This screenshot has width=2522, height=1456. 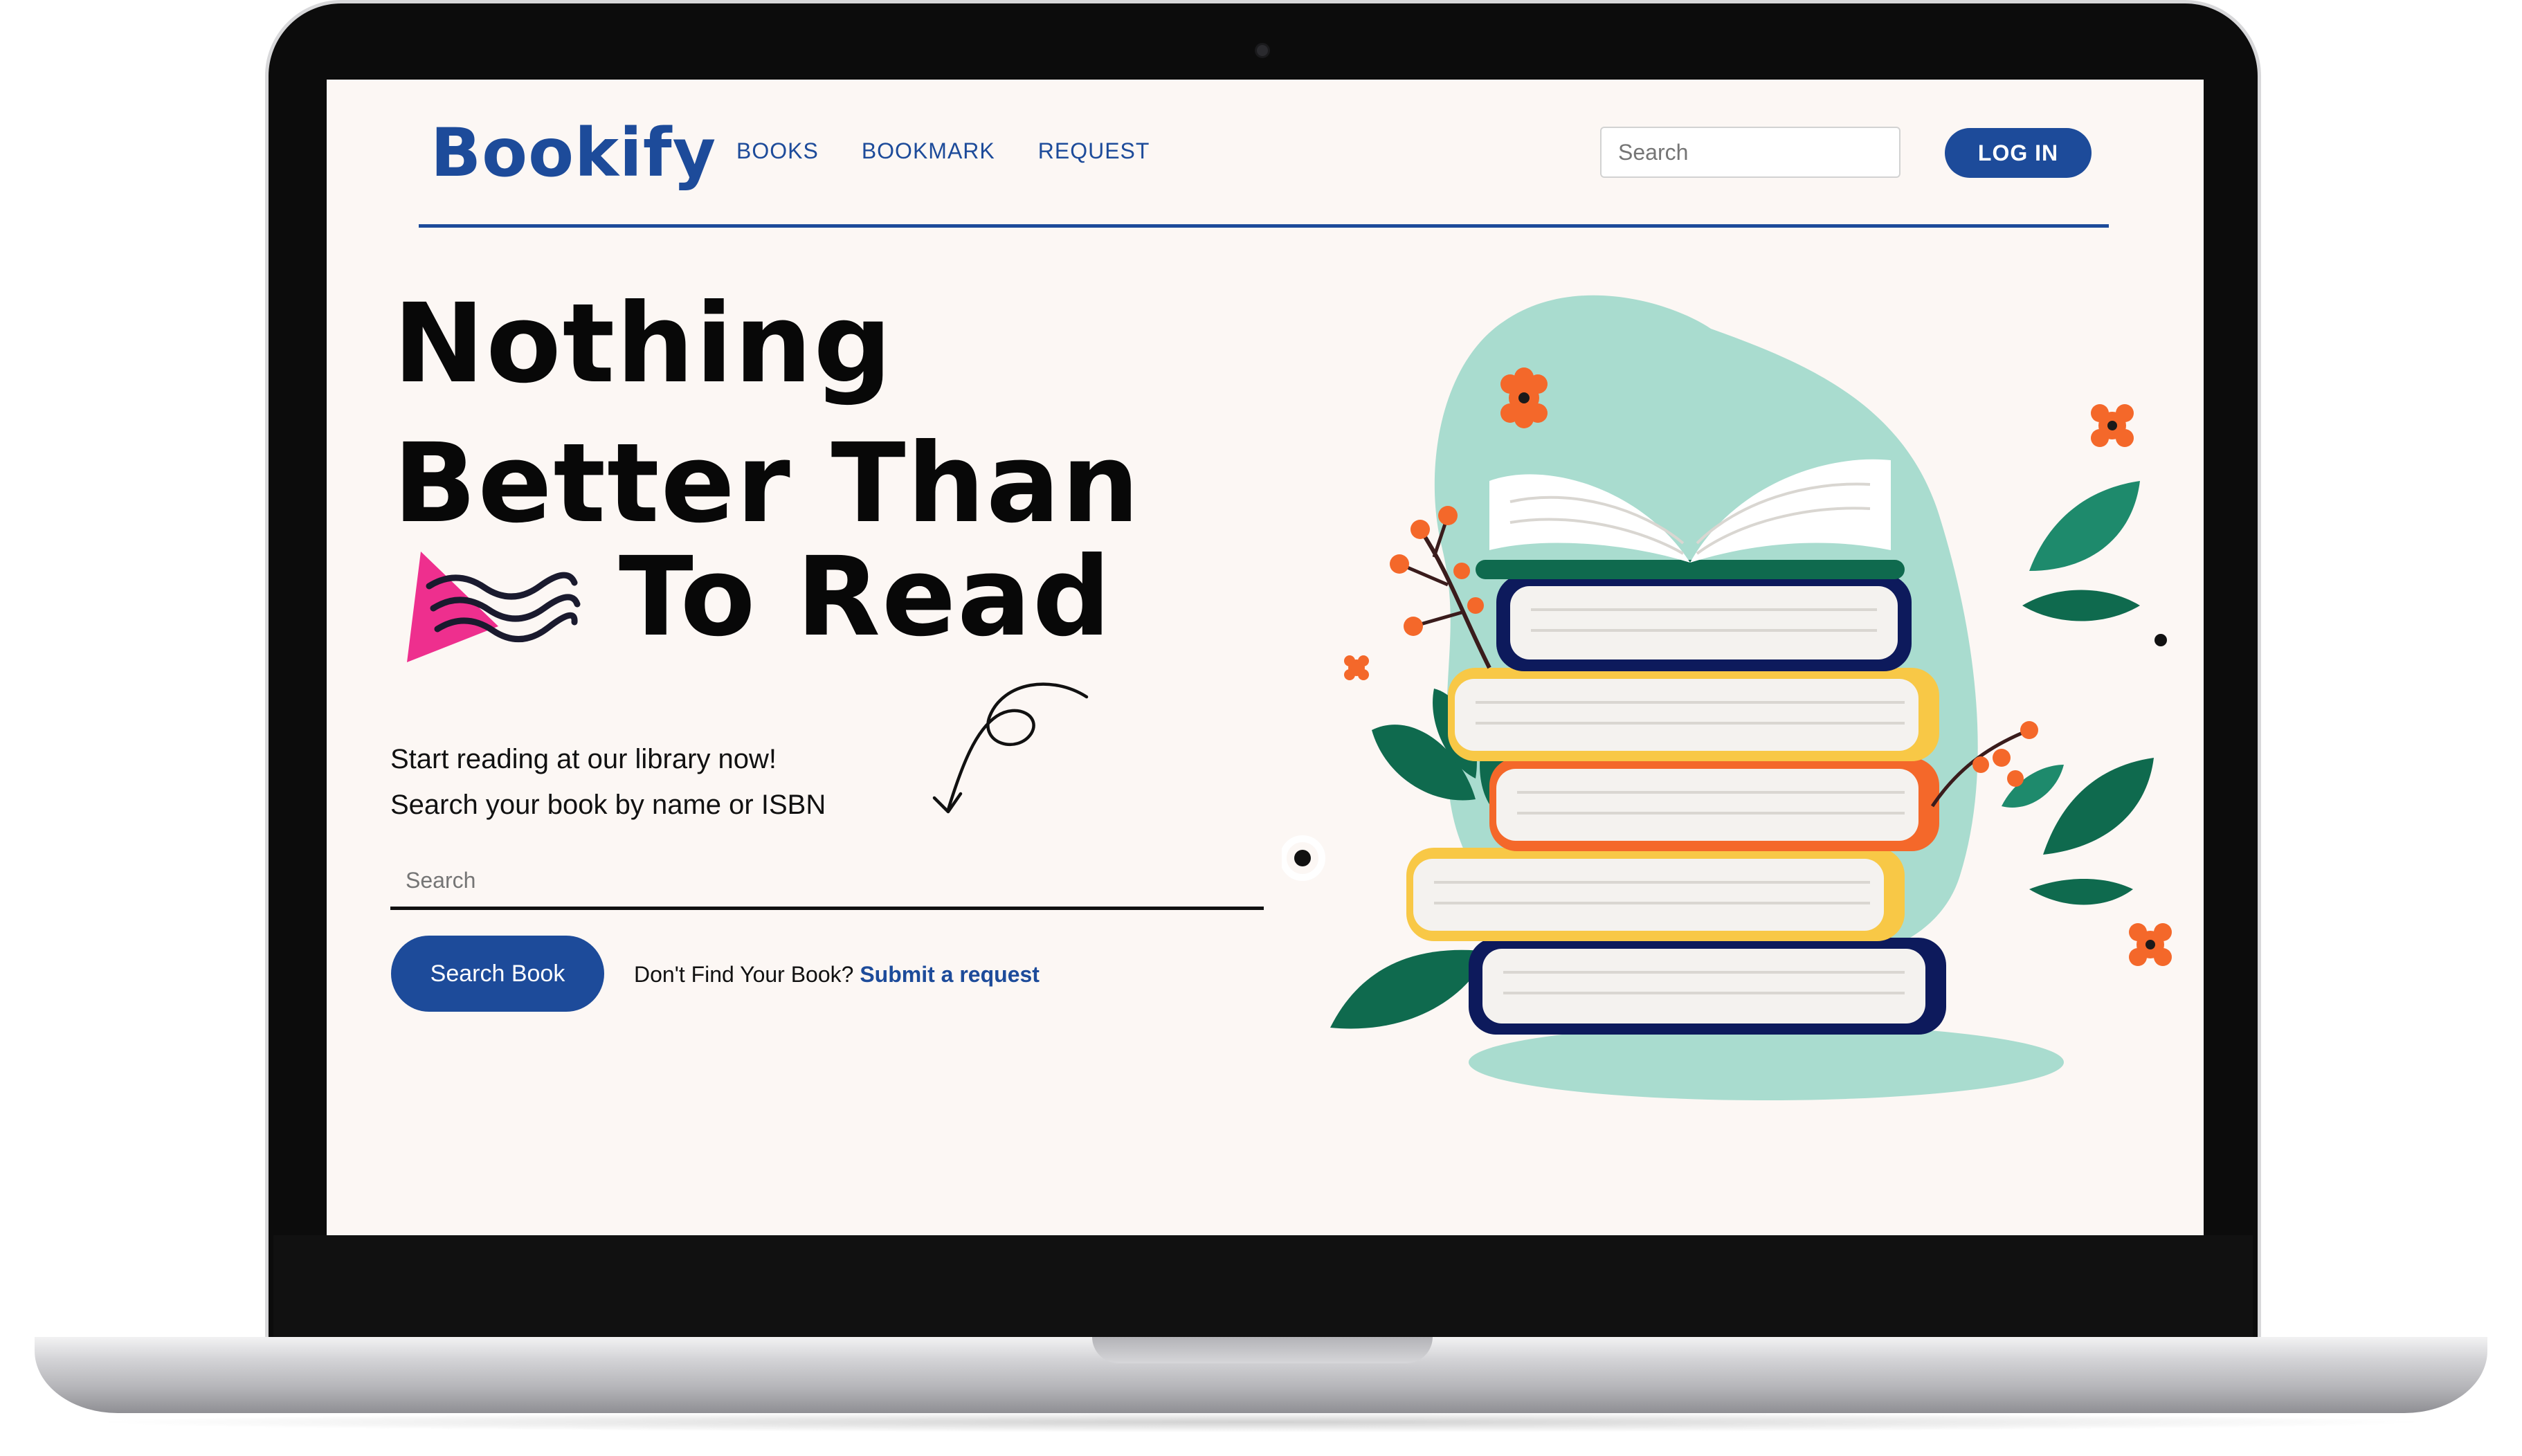 I want to click on request-prompt: Don't Find Your Book? Submit a request, so click(x=837, y=975).